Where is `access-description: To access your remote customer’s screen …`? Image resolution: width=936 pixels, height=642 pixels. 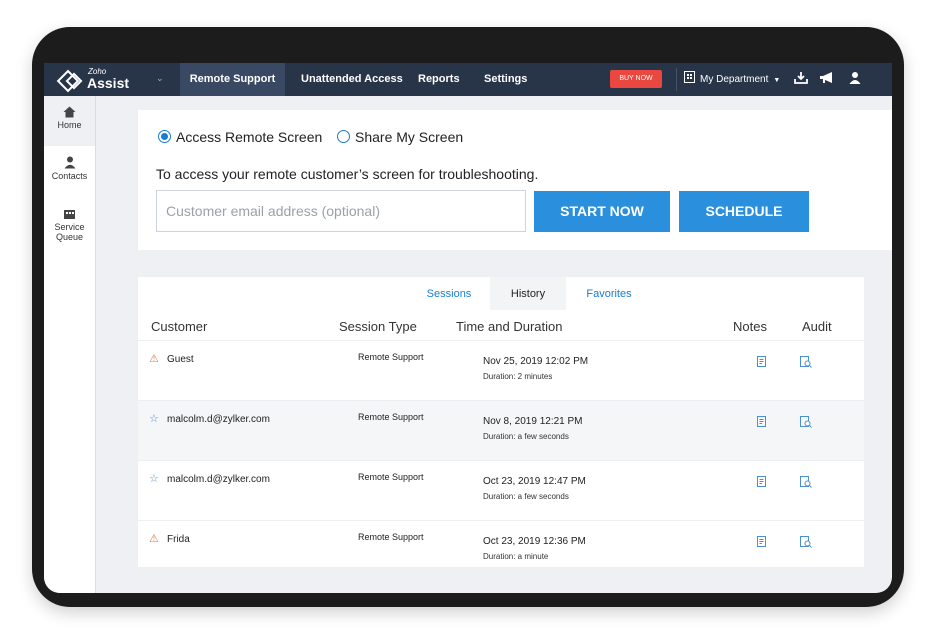 access-description: To access your remote customer’s screen … is located at coordinates (347, 174).